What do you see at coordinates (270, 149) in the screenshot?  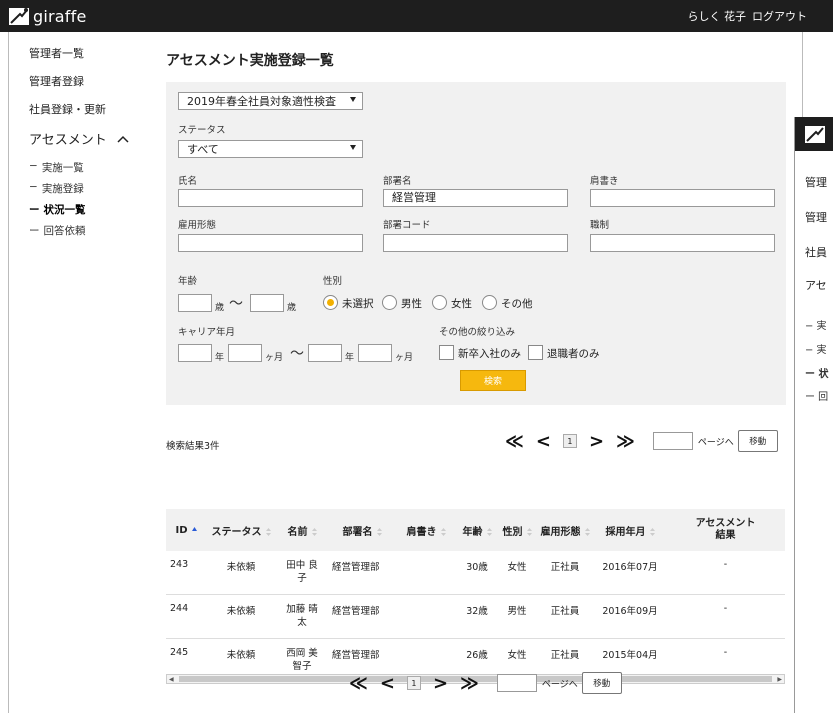 I see `status-select: すべて` at bounding box center [270, 149].